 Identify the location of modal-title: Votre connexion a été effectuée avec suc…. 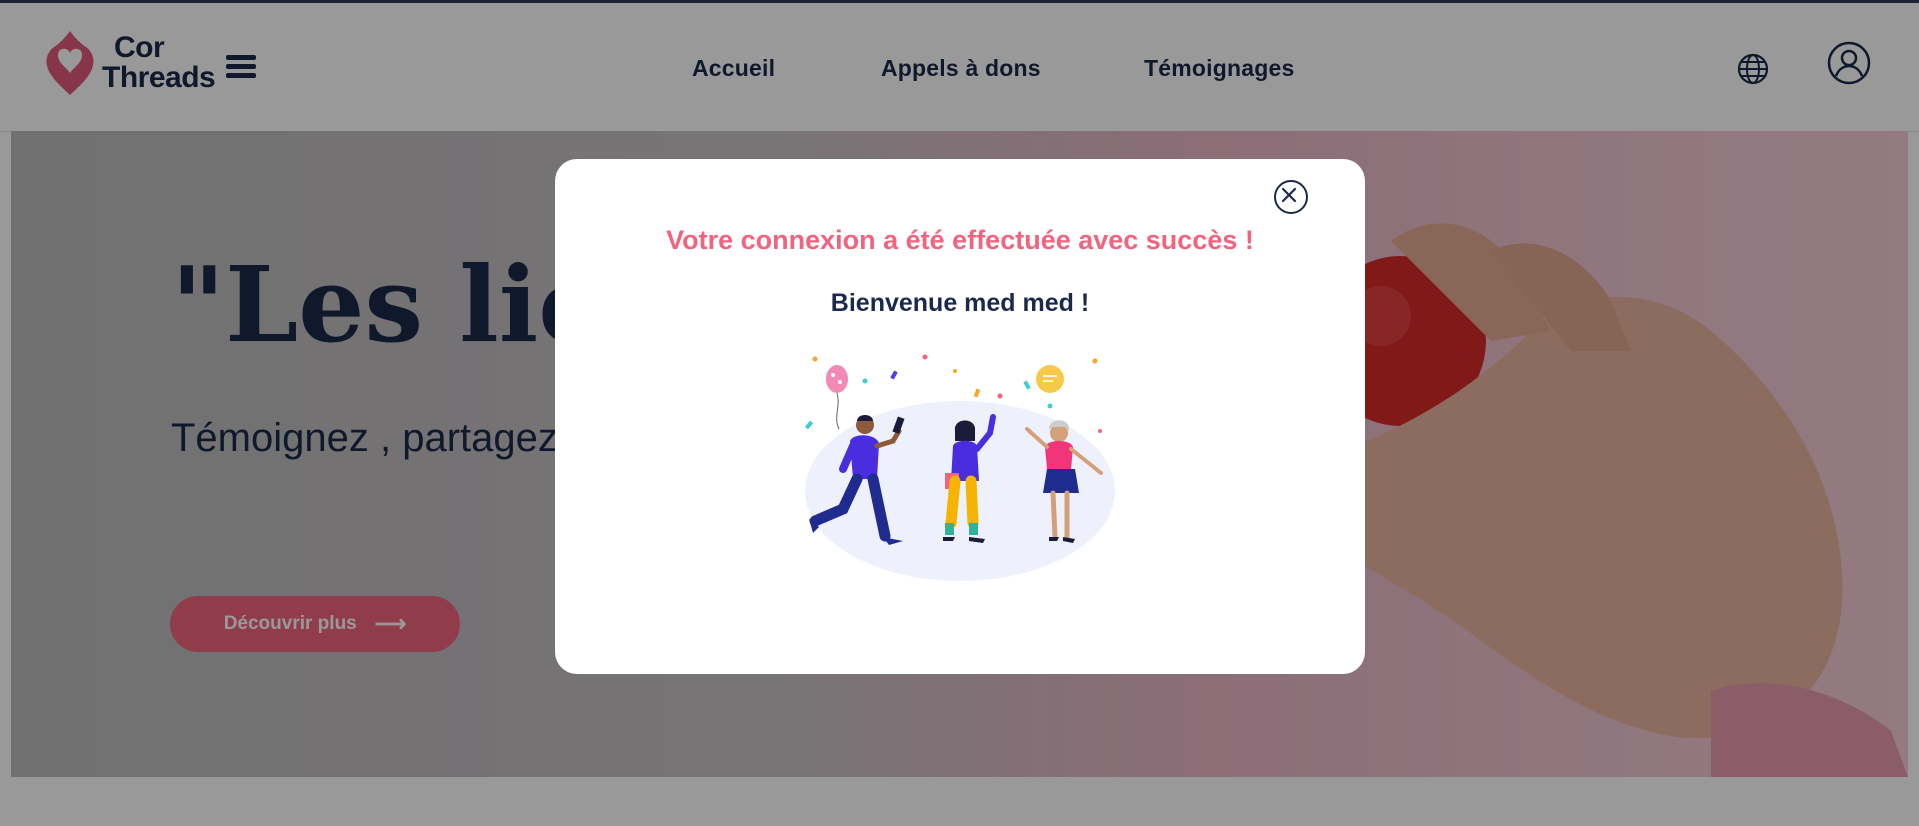
(960, 240).